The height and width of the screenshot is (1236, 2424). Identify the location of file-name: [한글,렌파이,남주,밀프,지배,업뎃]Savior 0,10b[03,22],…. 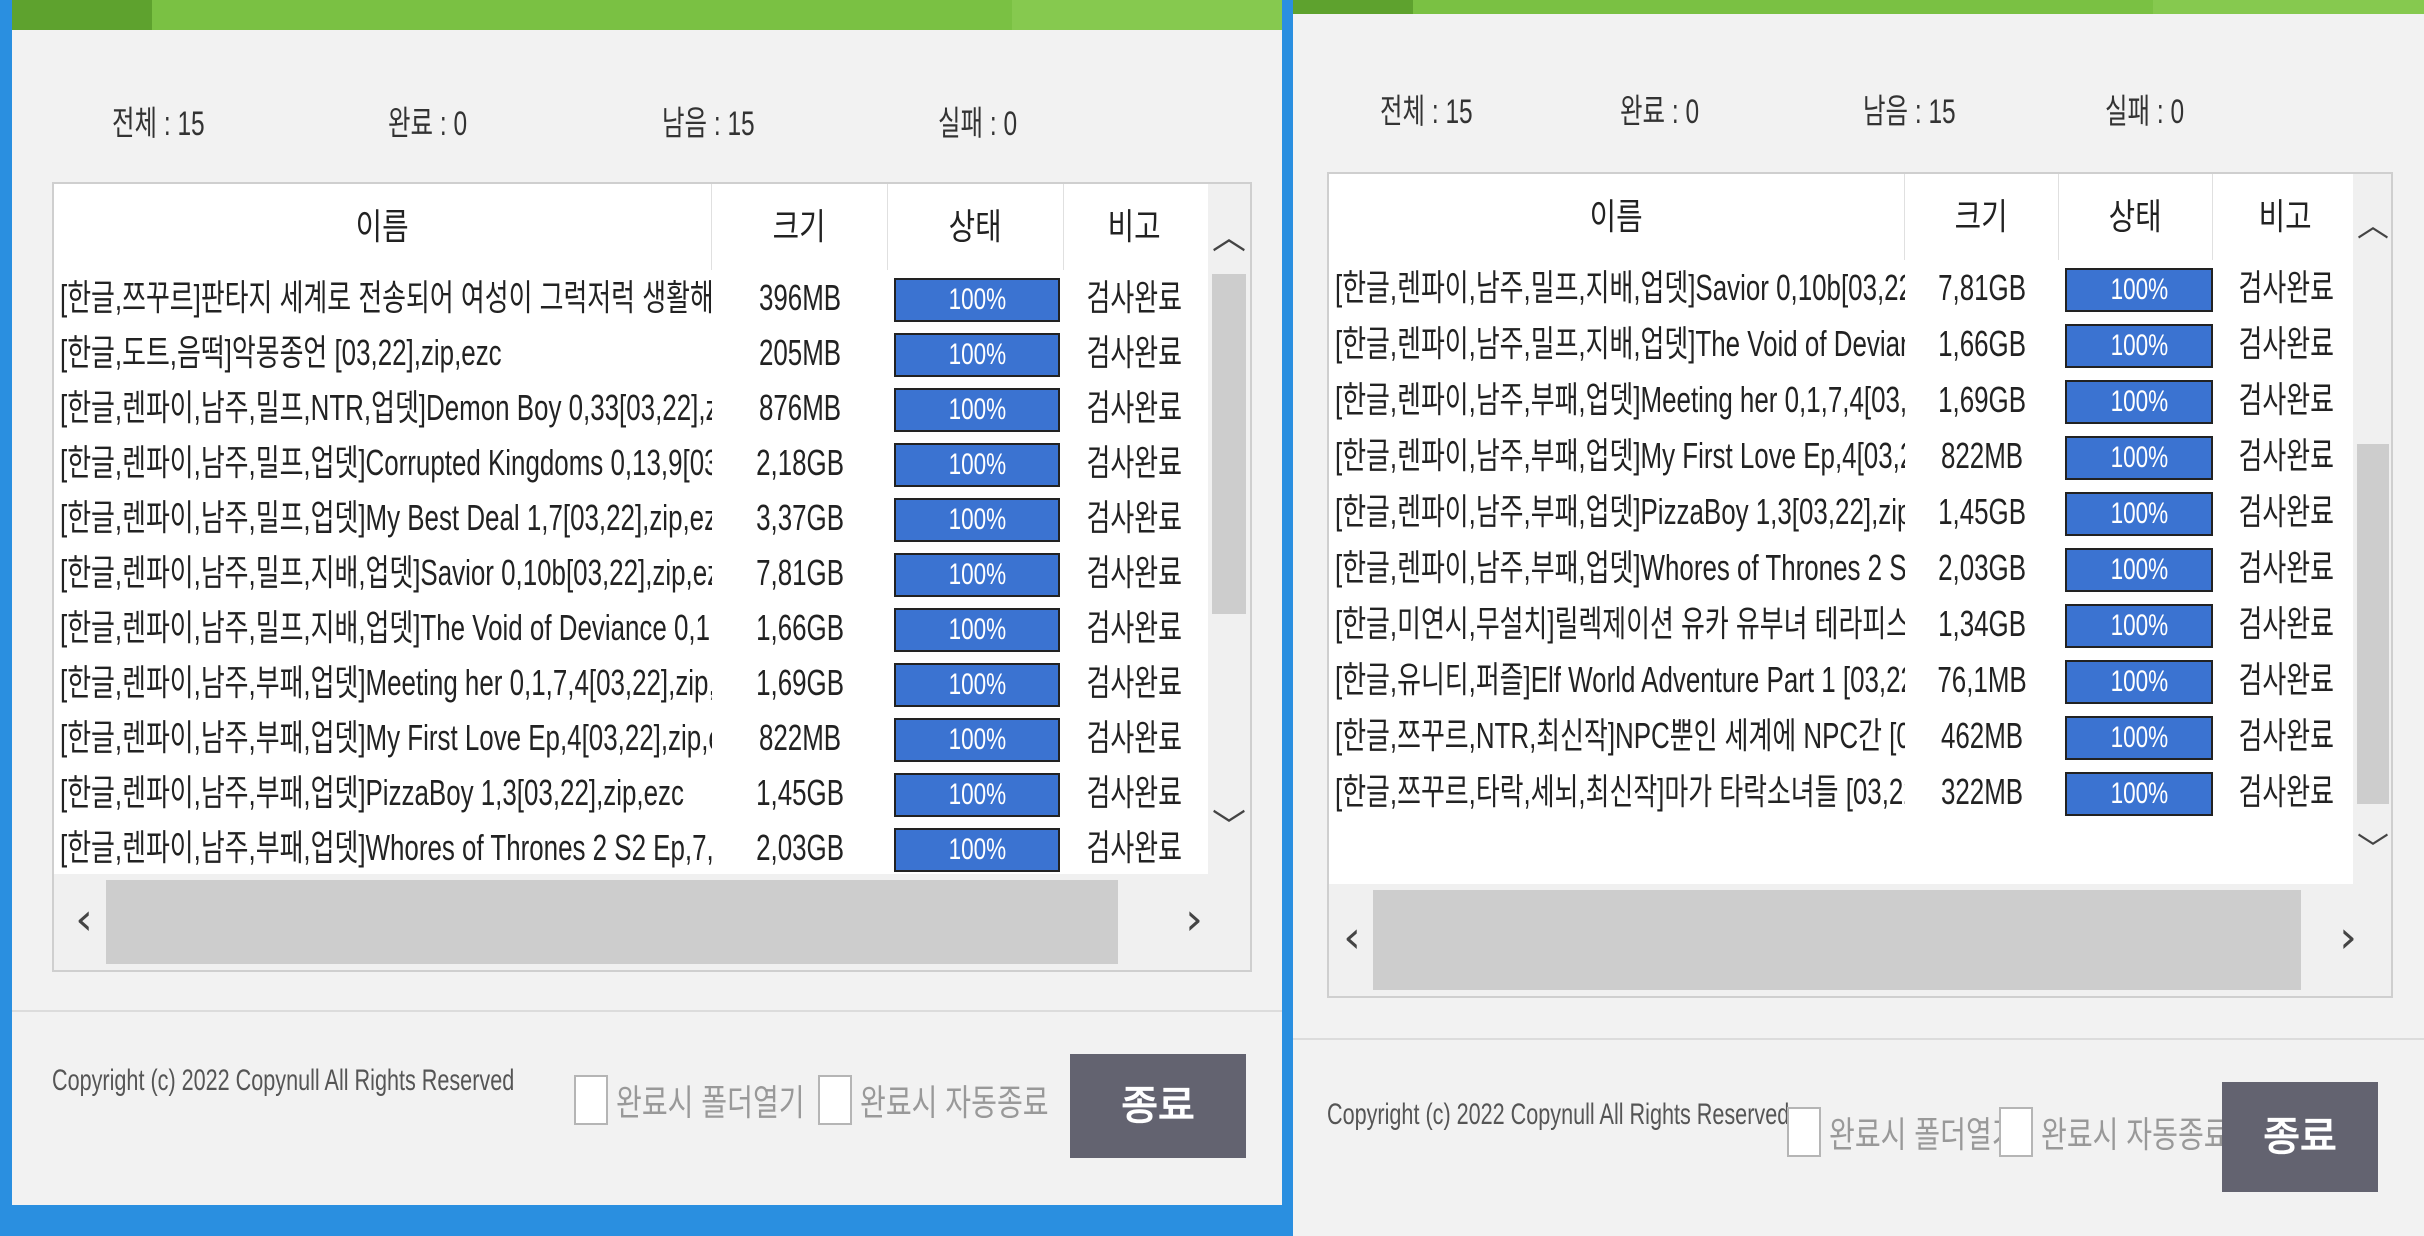
(386, 572).